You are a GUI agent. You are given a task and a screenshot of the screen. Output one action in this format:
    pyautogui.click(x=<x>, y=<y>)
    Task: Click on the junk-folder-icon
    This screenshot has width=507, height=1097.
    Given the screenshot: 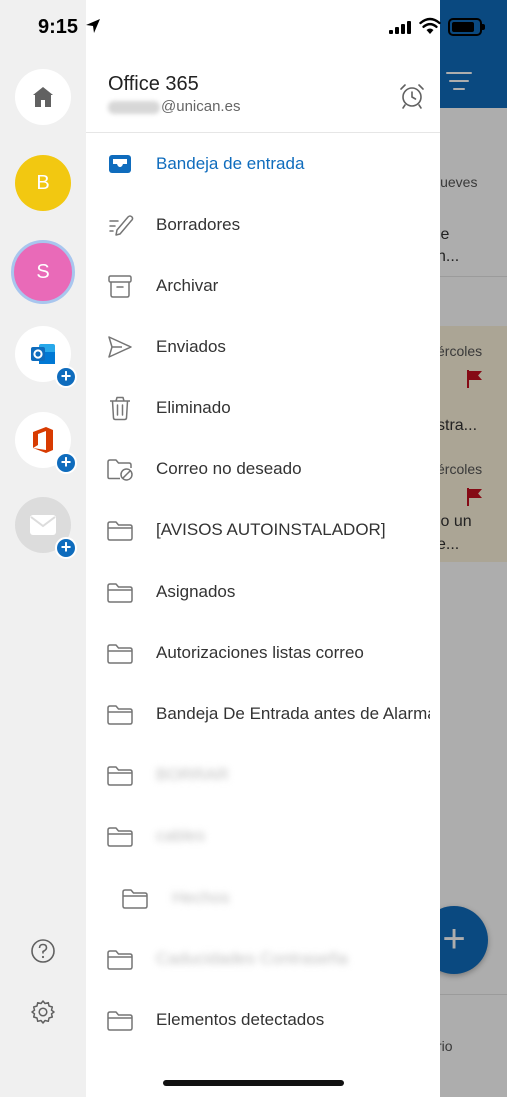 What is the action you would take?
    pyautogui.click(x=120, y=470)
    